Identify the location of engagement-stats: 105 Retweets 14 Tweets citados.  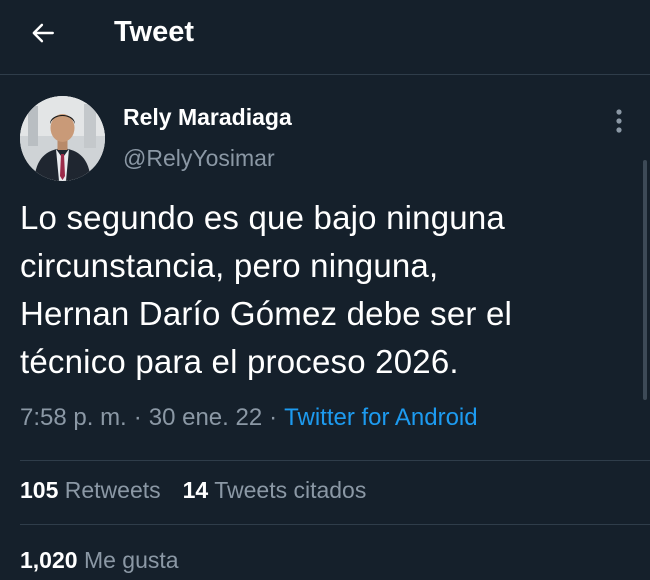
(193, 490).